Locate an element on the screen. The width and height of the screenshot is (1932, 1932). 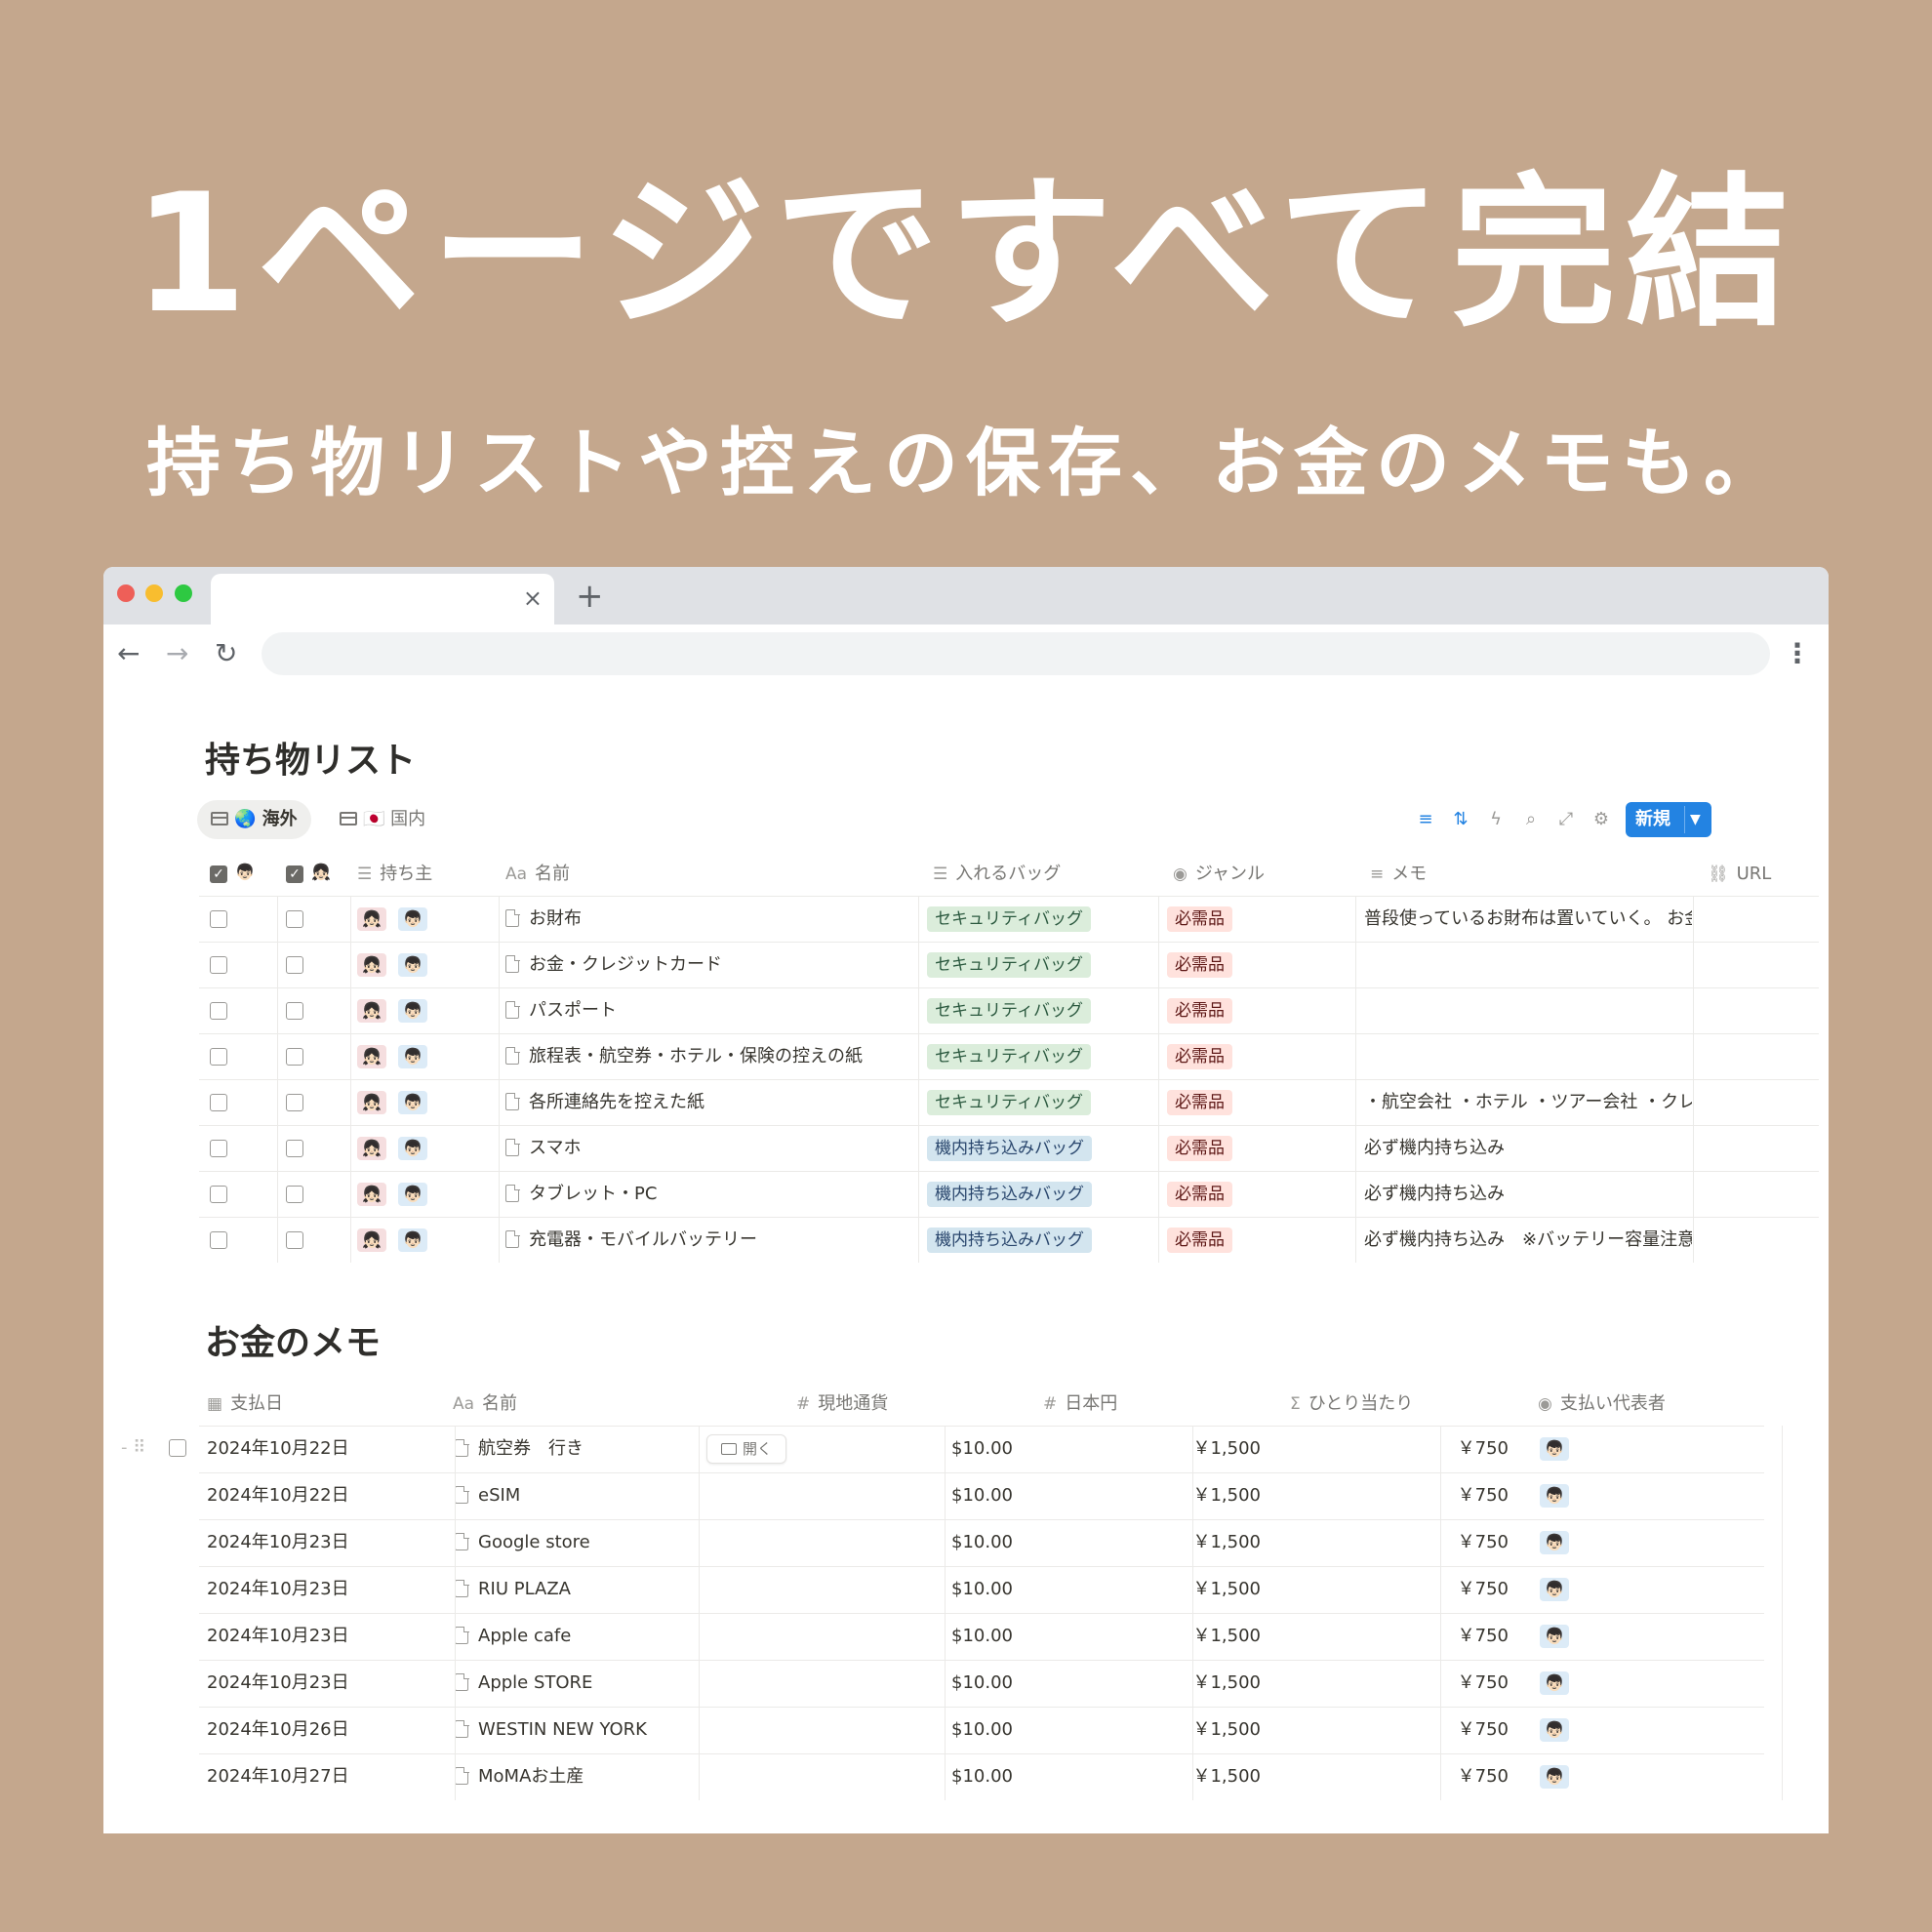
column-header-date: ▦ 支払日 is located at coordinates (245, 1404).